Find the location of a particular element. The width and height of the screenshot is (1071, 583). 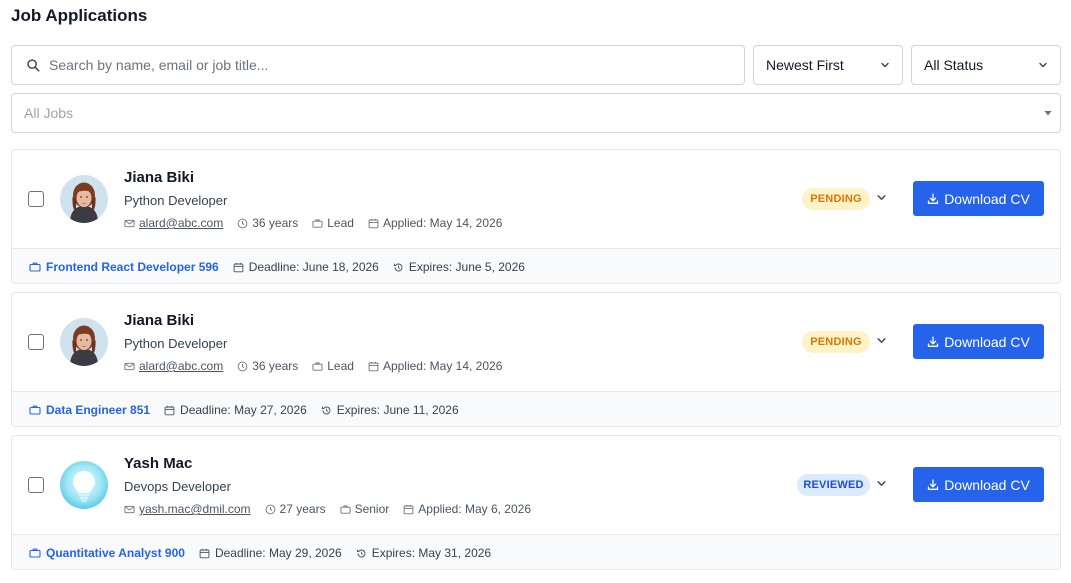

jobs-select: All Jobs is located at coordinates (536, 113).